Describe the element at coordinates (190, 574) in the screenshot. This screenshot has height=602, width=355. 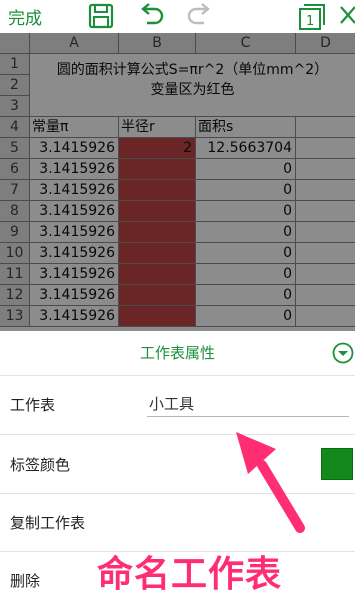
I see `annotation-text: 命名工作表` at that location.